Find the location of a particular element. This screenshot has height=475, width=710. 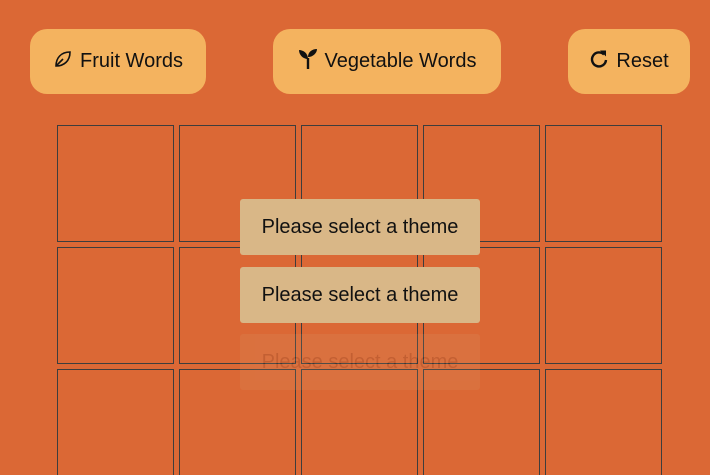

vegetable-words-button: Vegetable Words is located at coordinates (387, 61).